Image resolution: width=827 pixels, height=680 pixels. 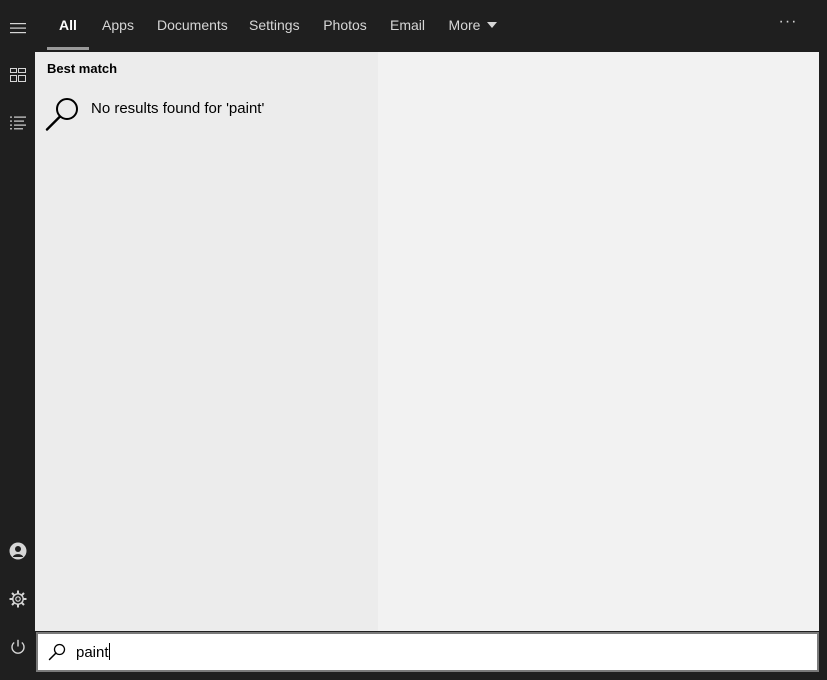 I want to click on tab-photos: Photos, so click(x=345, y=26).